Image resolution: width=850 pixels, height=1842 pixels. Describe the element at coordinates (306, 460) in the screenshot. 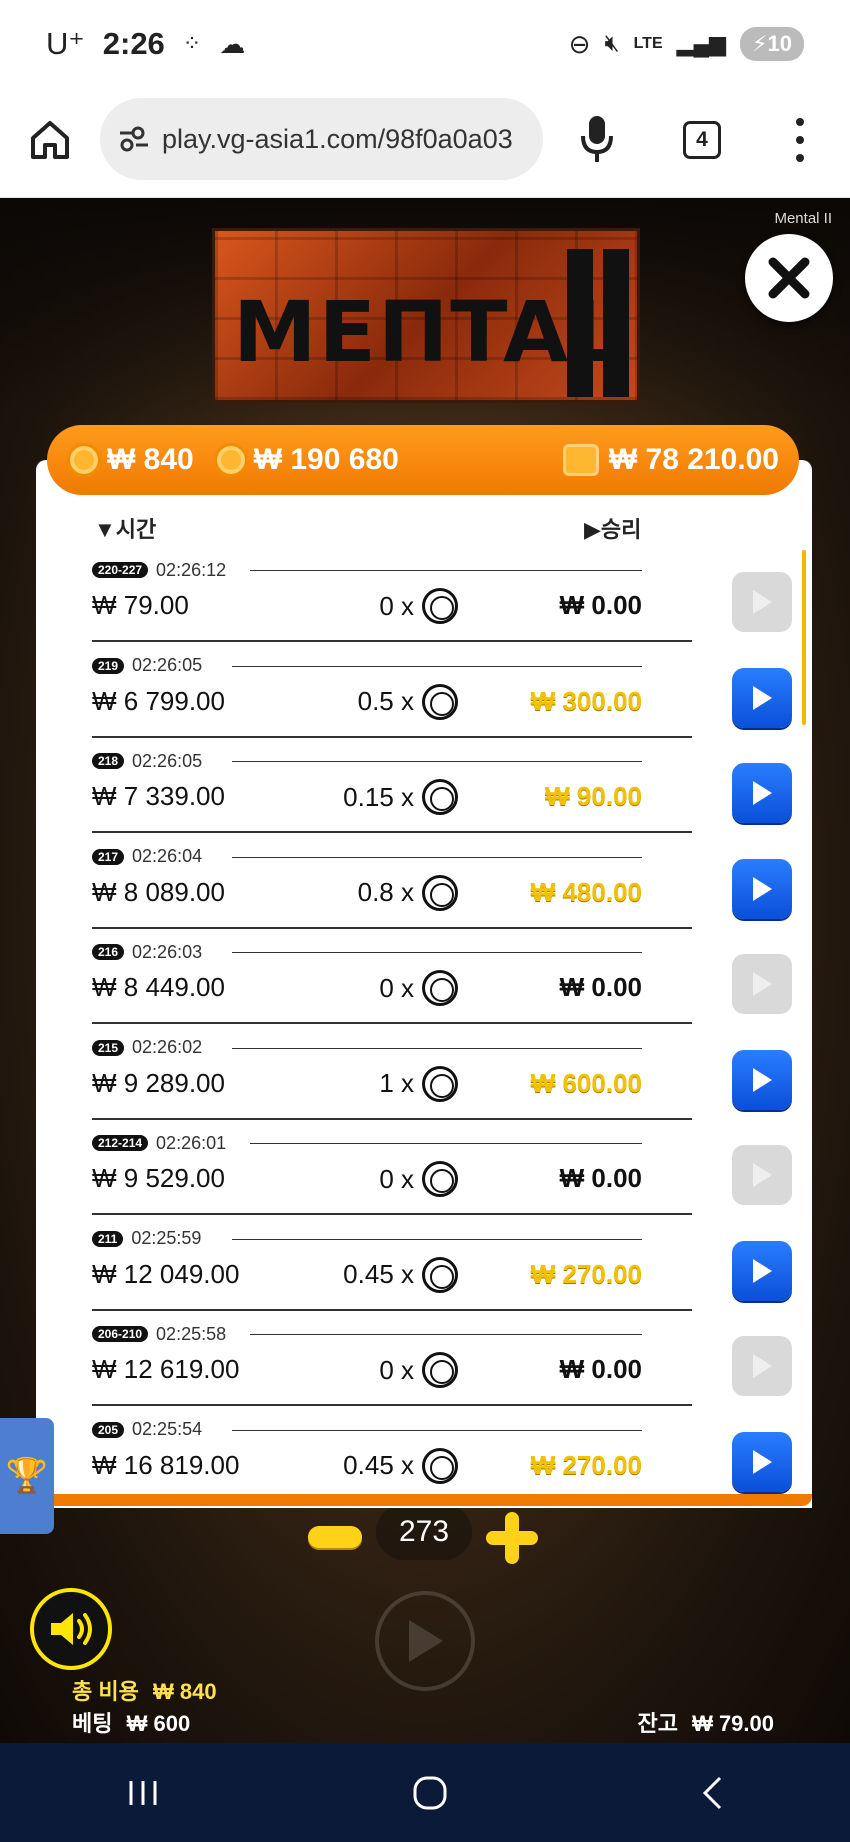

I see `jackpot-amount: ₩ 190 680` at that location.